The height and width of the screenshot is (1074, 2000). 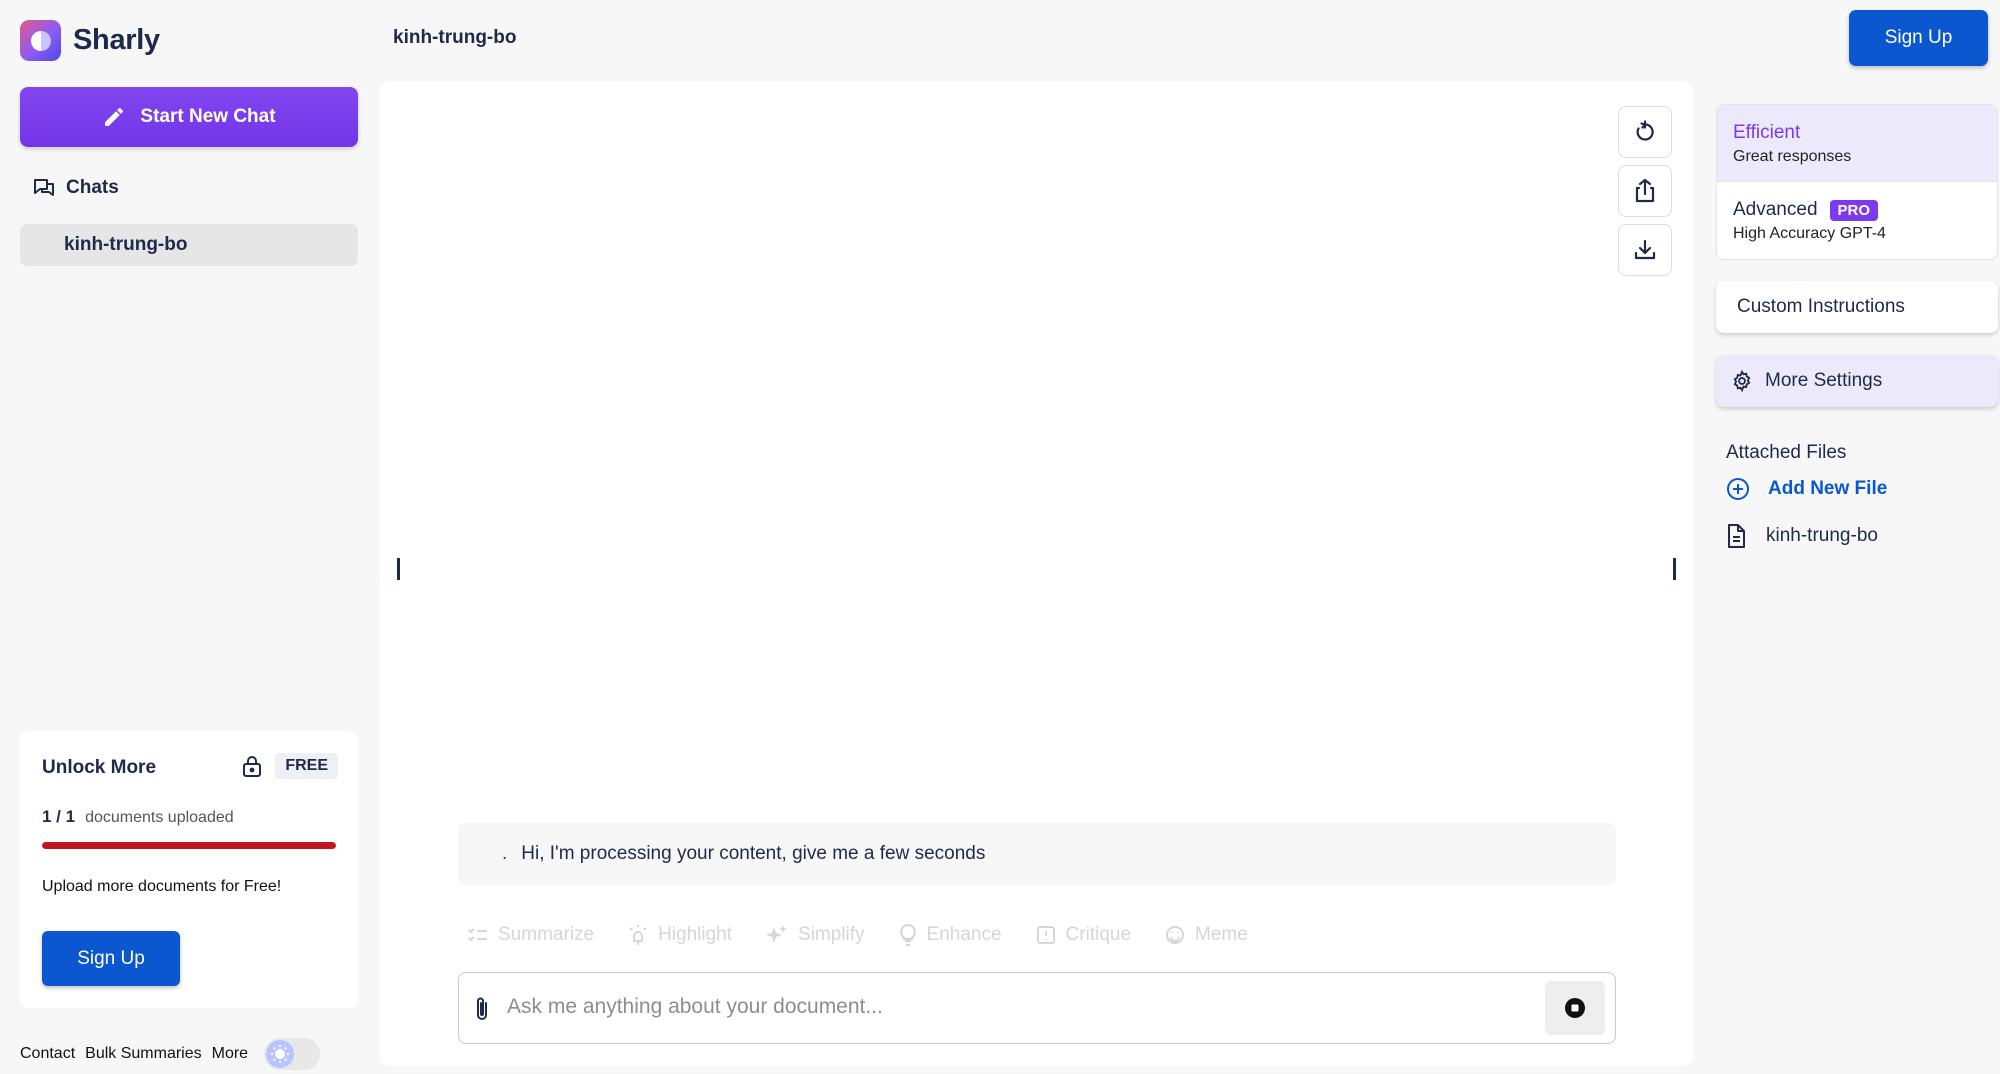 What do you see at coordinates (40, 40) in the screenshot?
I see `sharly-logo-icon` at bounding box center [40, 40].